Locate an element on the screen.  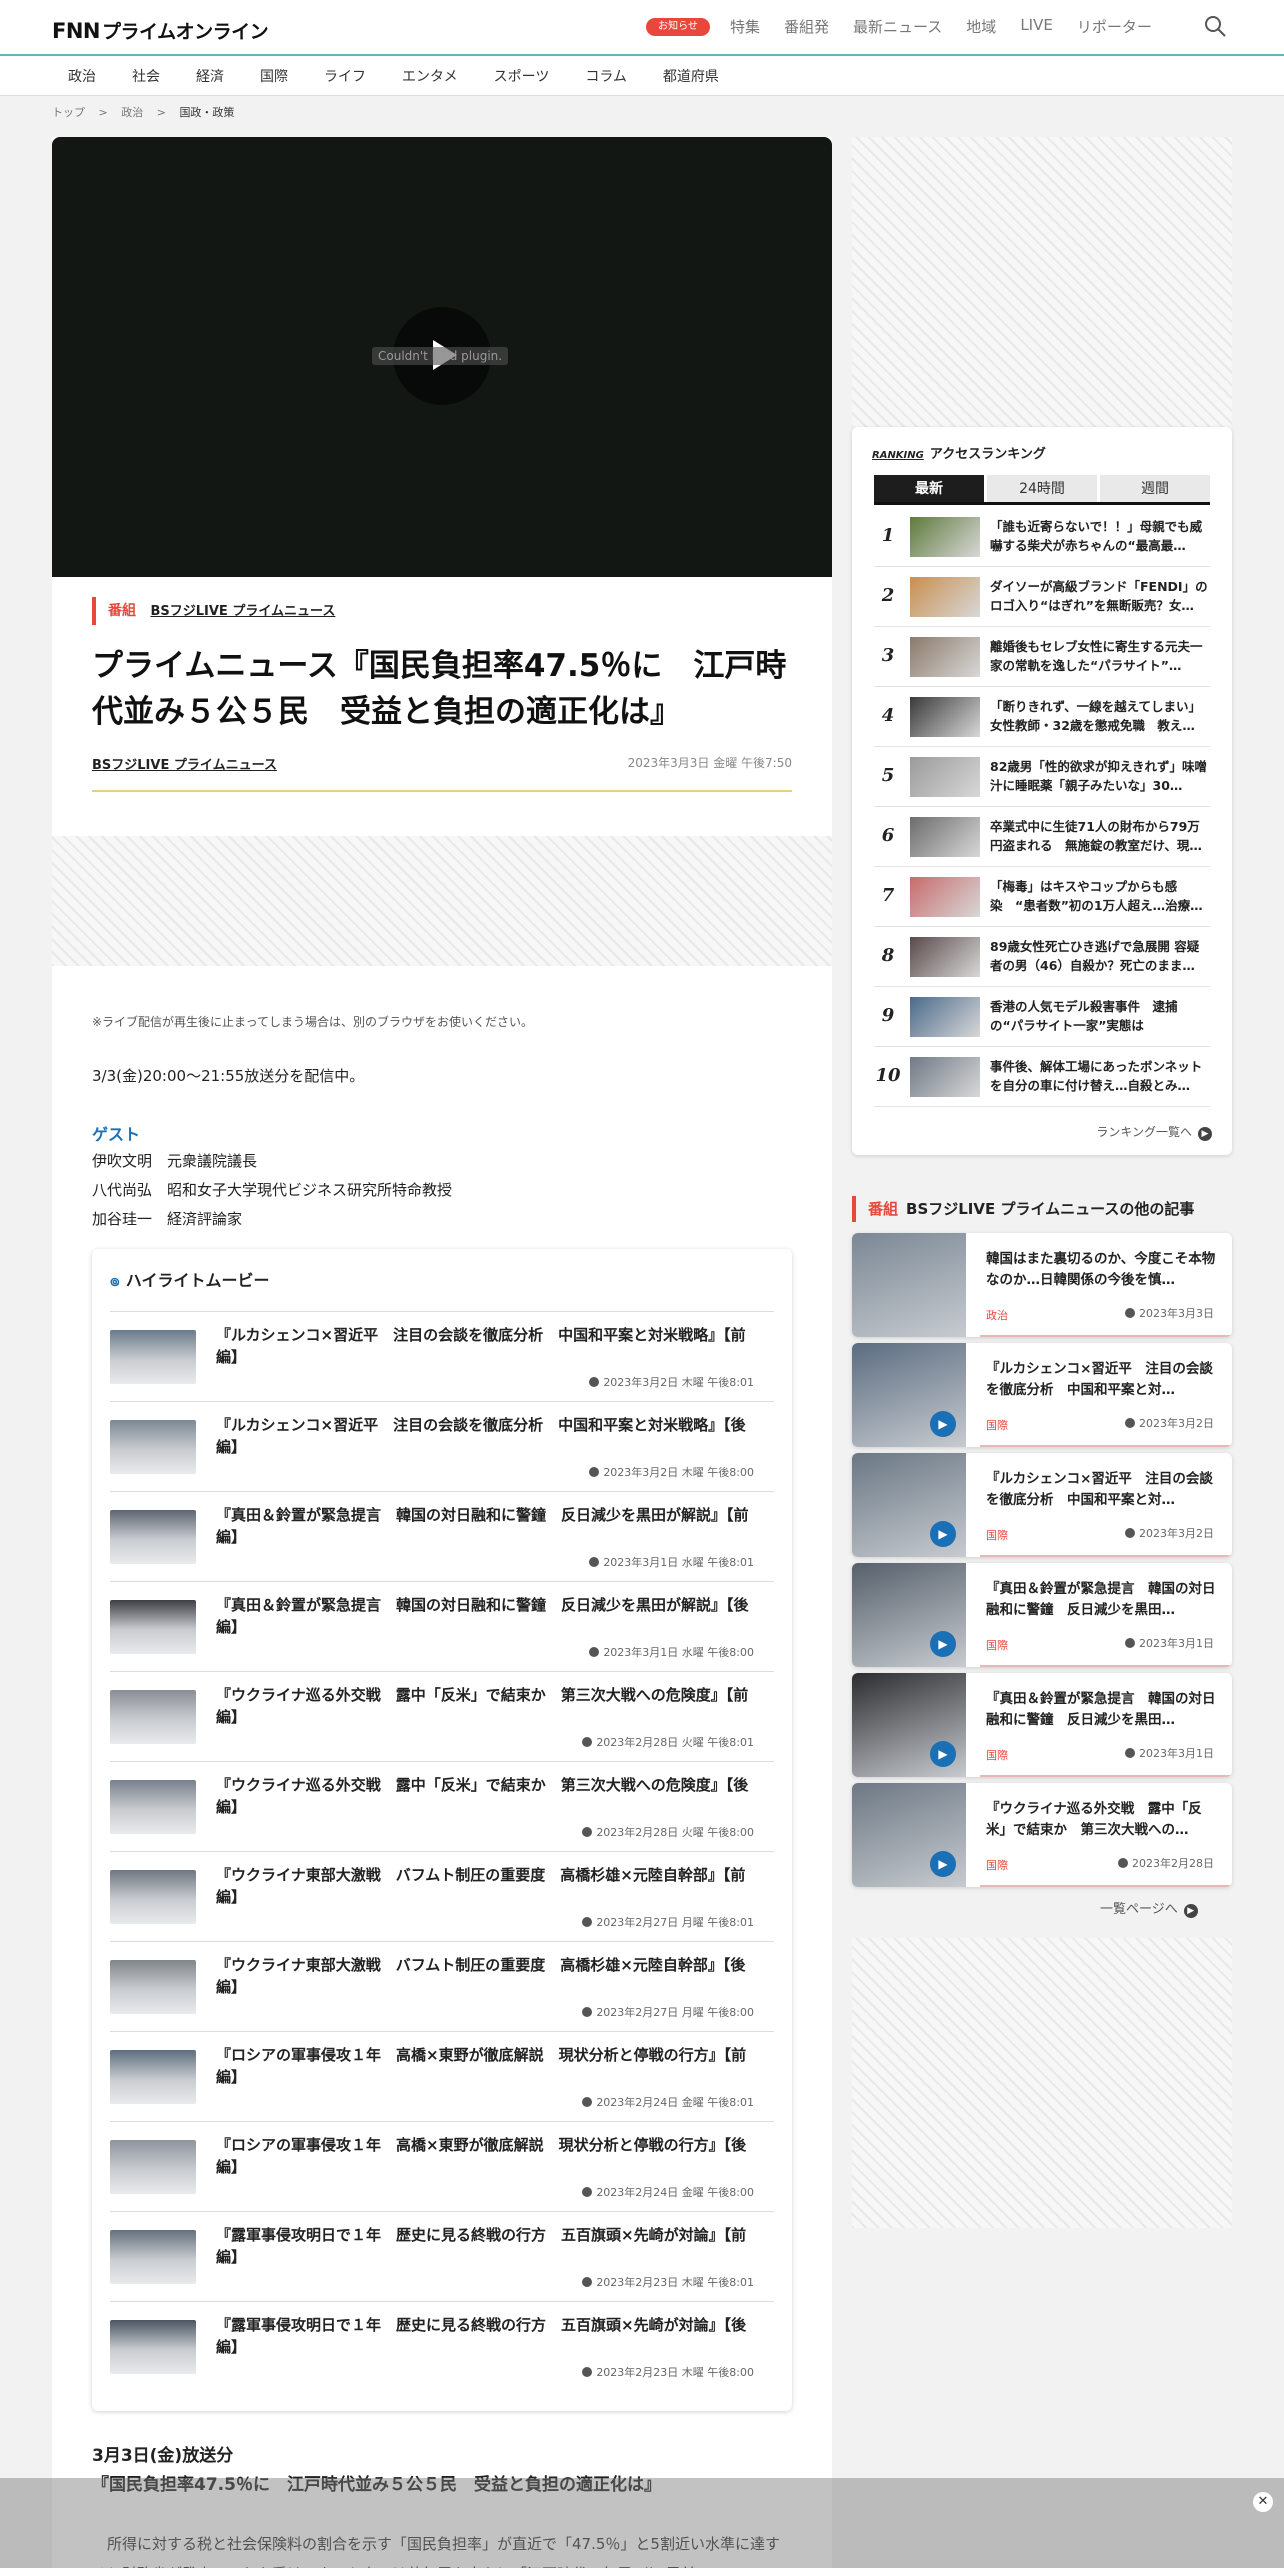
nav-item-latest: 最新ニュース is located at coordinates (897, 26).